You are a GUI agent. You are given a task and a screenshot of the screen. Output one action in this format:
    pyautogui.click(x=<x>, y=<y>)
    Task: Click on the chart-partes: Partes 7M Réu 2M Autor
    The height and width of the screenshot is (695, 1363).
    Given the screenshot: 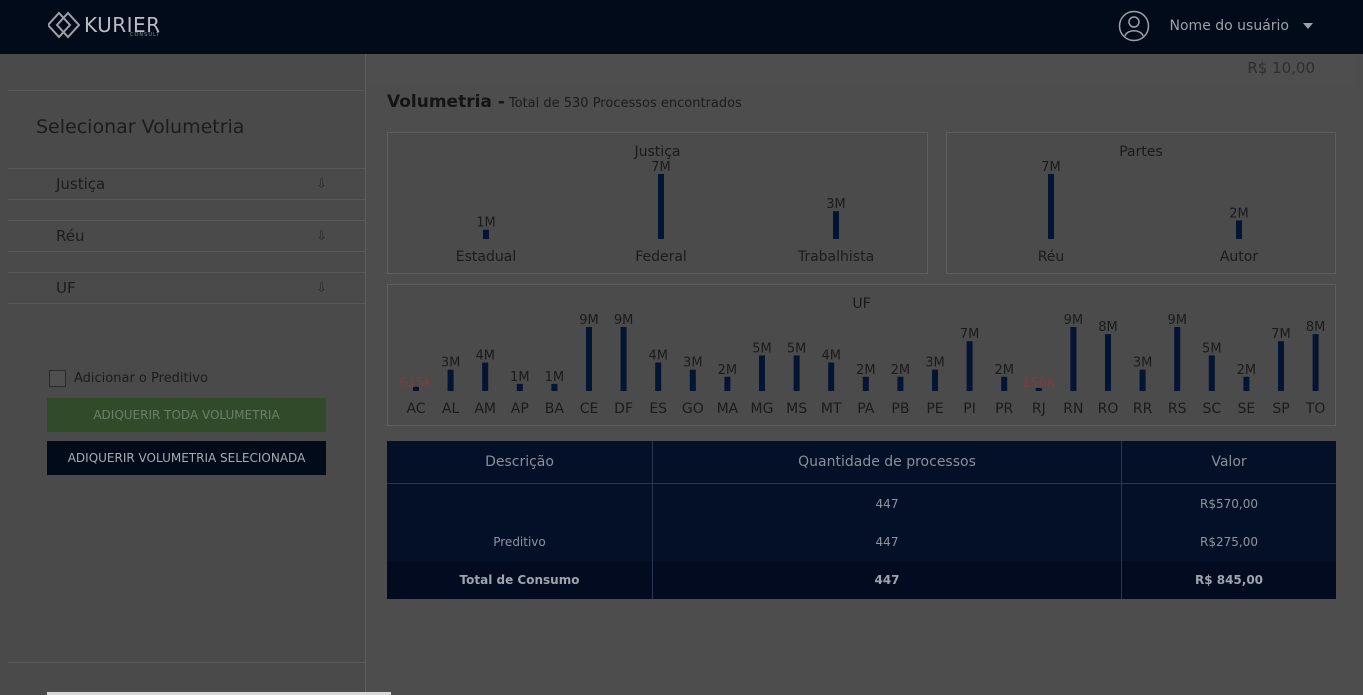 What is the action you would take?
    pyautogui.click(x=1141, y=203)
    